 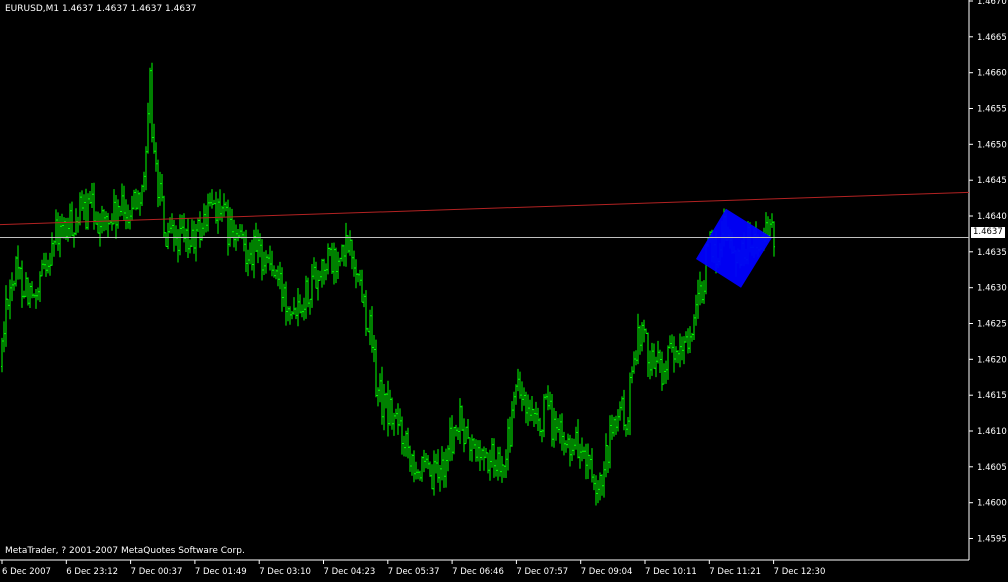 What do you see at coordinates (992, 396) in the screenshot?
I see `price-tick-label: 1.4615` at bounding box center [992, 396].